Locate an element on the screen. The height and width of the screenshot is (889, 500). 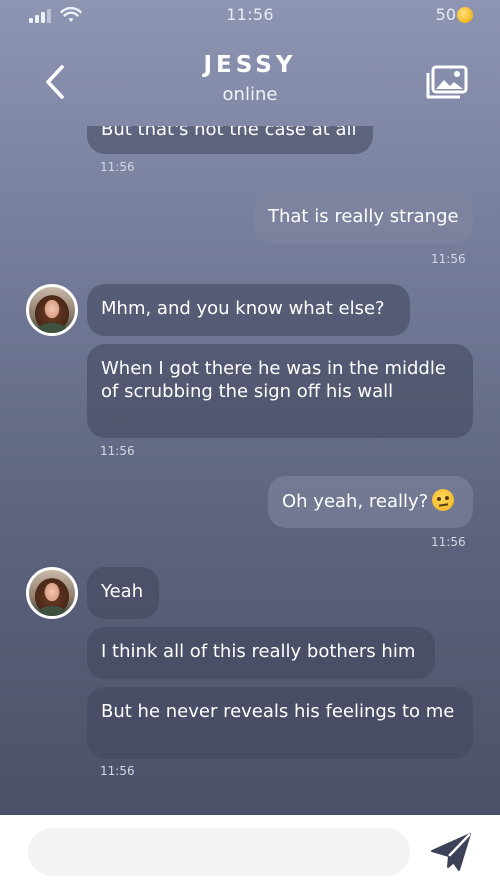
message-bubble-incoming: But that's not the case at all is located at coordinates (230, 140).